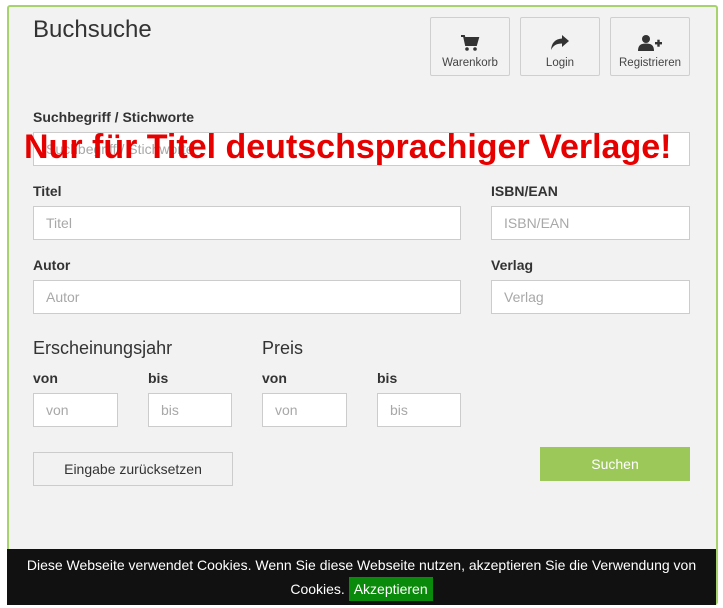 Image resolution: width=723 pixels, height=608 pixels. What do you see at coordinates (158, 378) in the screenshot?
I see `year-to-label: bis` at bounding box center [158, 378].